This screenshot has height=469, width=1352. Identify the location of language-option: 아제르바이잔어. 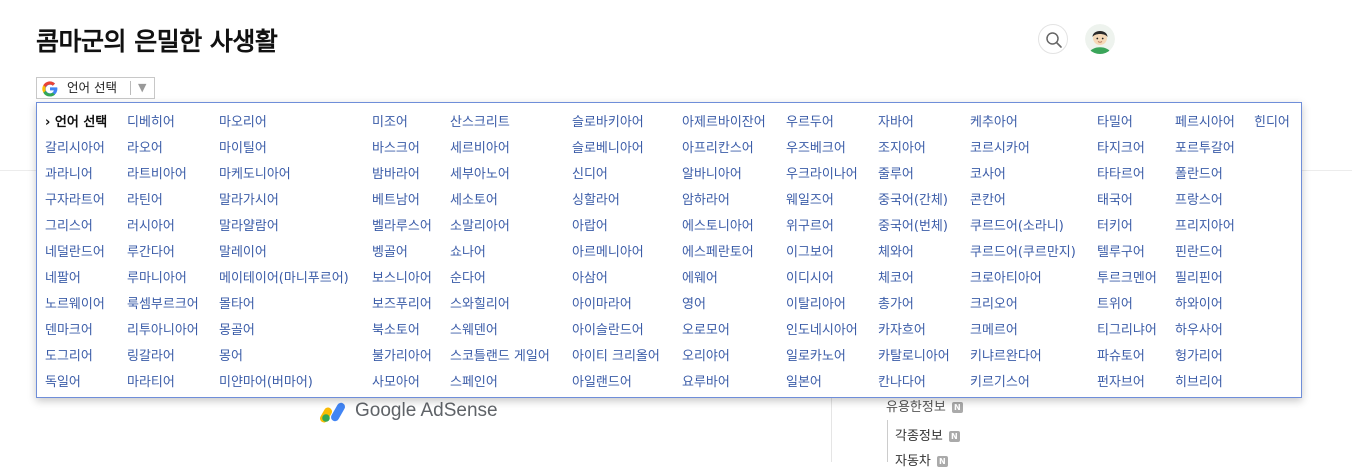
(724, 125).